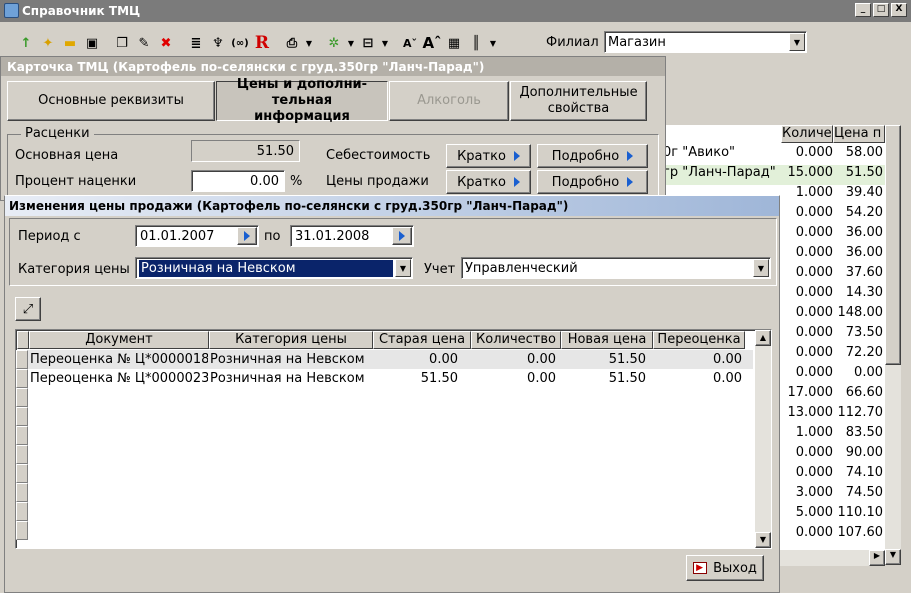  I want to click on copy-icon: ❐, so click(122, 43).